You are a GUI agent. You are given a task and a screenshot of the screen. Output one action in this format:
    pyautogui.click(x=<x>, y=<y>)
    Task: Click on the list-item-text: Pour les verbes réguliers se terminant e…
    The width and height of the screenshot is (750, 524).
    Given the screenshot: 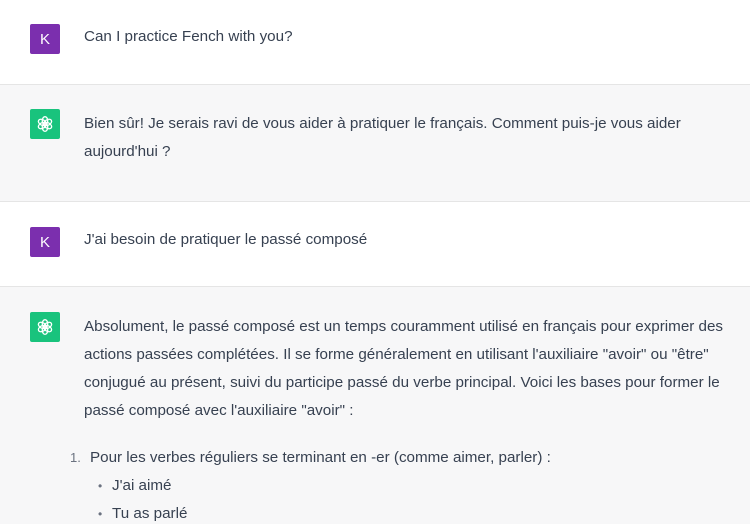 What is the action you would take?
    pyautogui.click(x=320, y=457)
    